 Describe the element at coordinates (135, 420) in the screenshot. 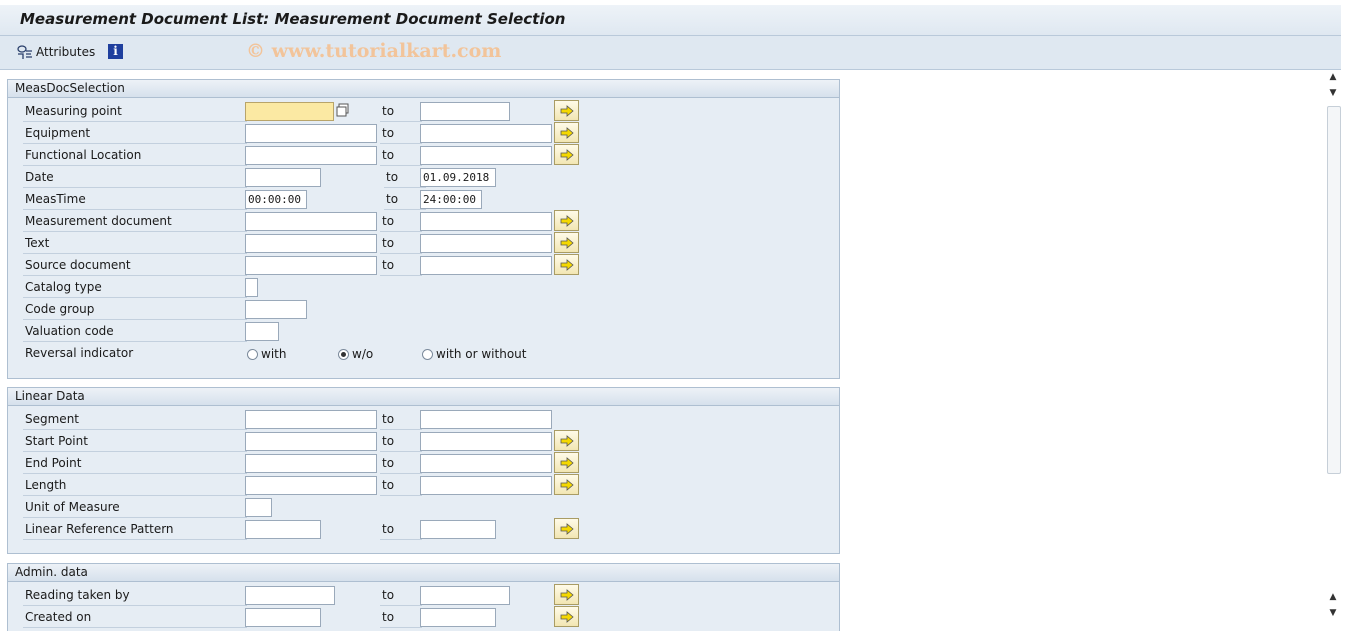

I see `field-label: Segment` at that location.